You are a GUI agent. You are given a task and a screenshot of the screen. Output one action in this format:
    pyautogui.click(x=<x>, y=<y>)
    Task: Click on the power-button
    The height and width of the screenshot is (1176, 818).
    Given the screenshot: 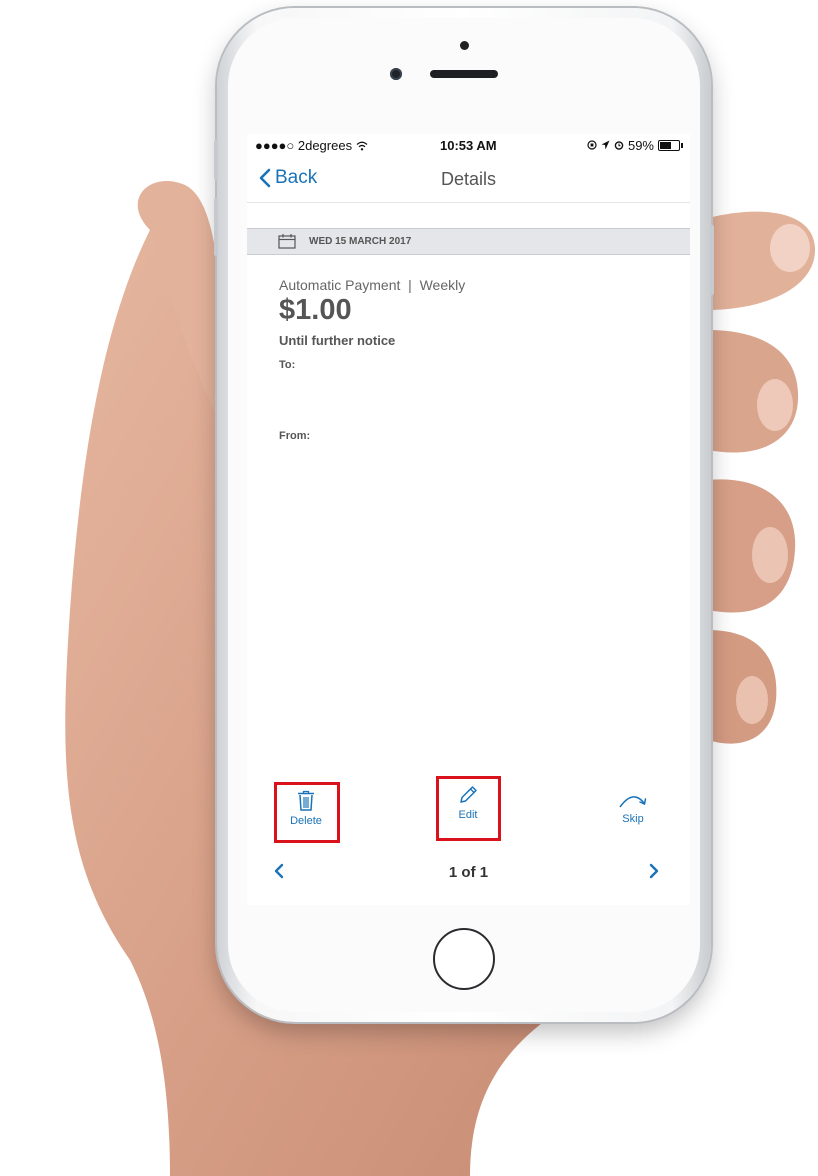 What is the action you would take?
    pyautogui.click(x=712, y=260)
    